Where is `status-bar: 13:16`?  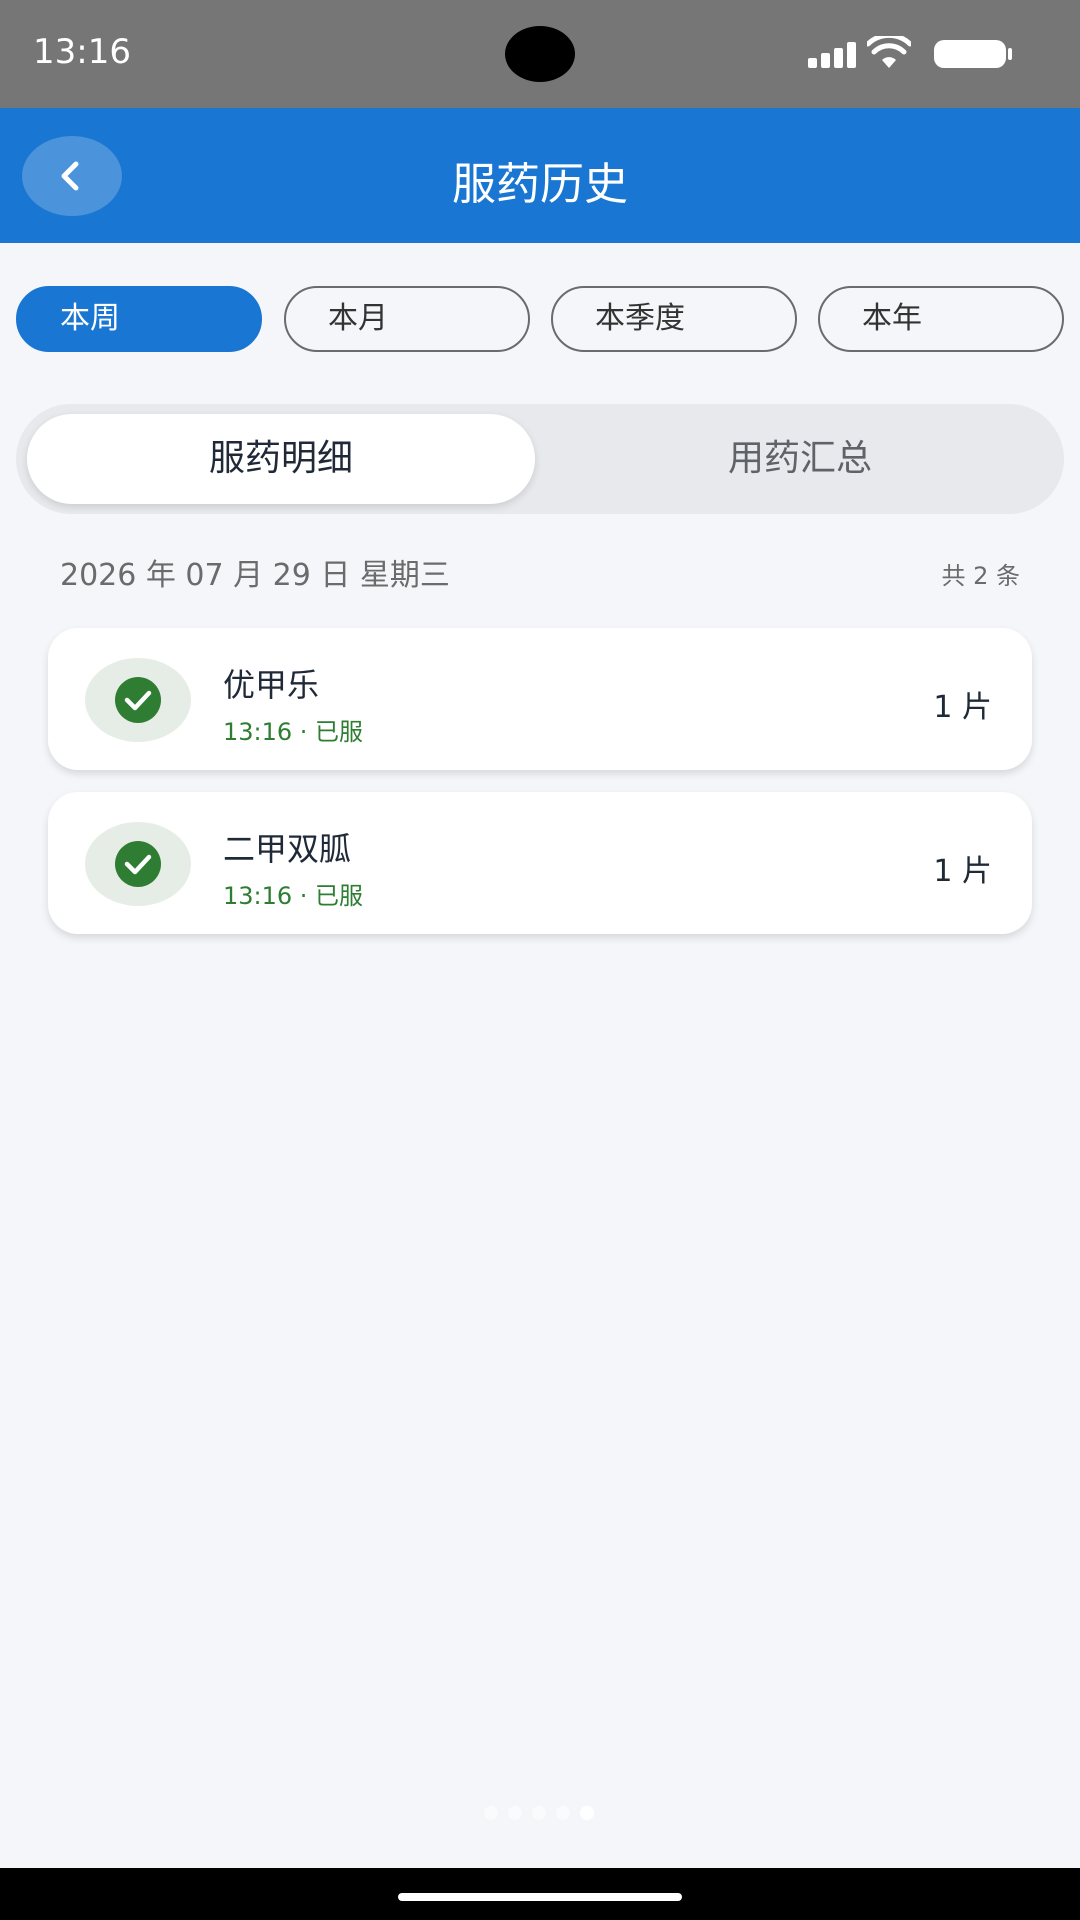
status-bar: 13:16 is located at coordinates (540, 54).